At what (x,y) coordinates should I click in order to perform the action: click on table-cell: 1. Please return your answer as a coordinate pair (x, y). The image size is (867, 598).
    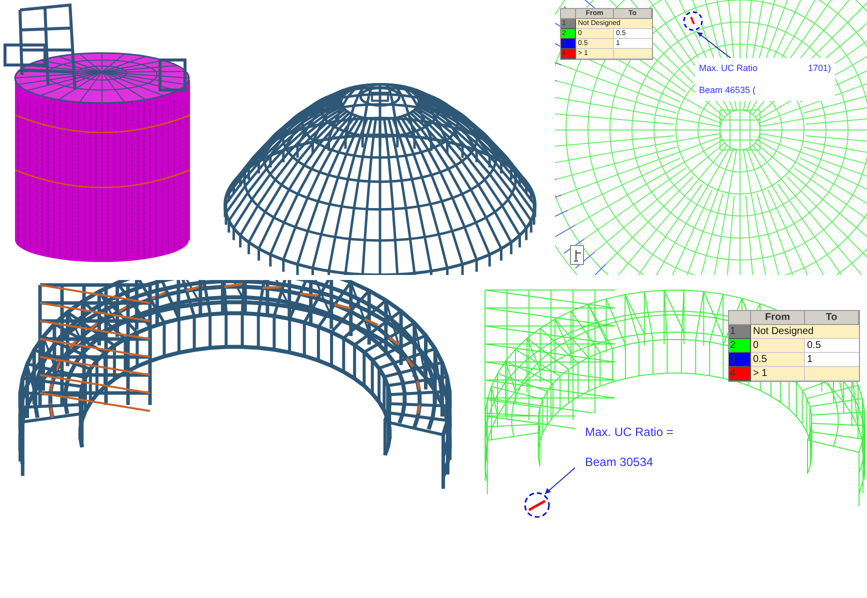
    Looking at the image, I should click on (832, 360).